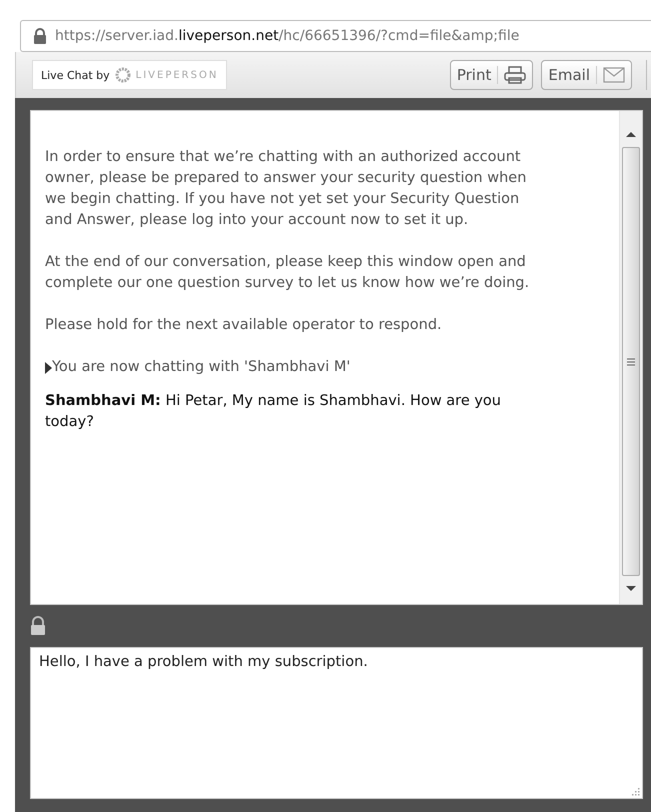 This screenshot has height=812, width=651. What do you see at coordinates (122, 75) in the screenshot?
I see `gear-icon` at bounding box center [122, 75].